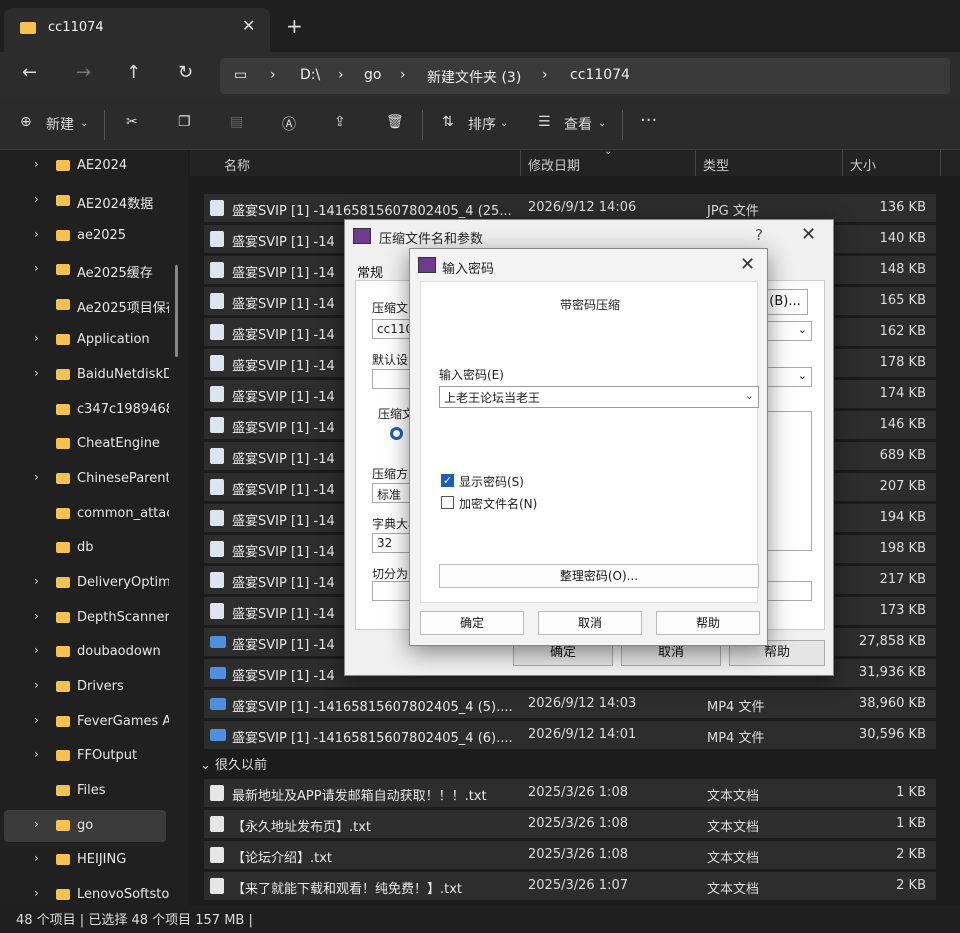 This screenshot has width=960, height=933. I want to click on sidebar-item: c347c19894683, so click(90, 410).